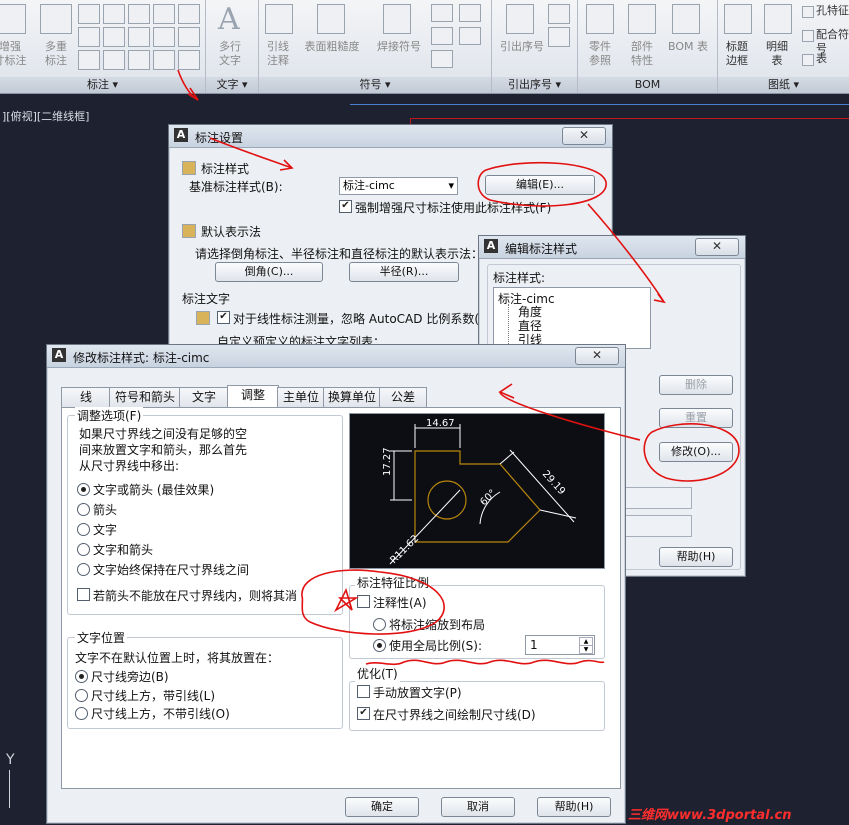 Image resolution: width=849 pixels, height=825 pixels. What do you see at coordinates (83, 549) in the screenshot?
I see `fit-radio-both` at bounding box center [83, 549].